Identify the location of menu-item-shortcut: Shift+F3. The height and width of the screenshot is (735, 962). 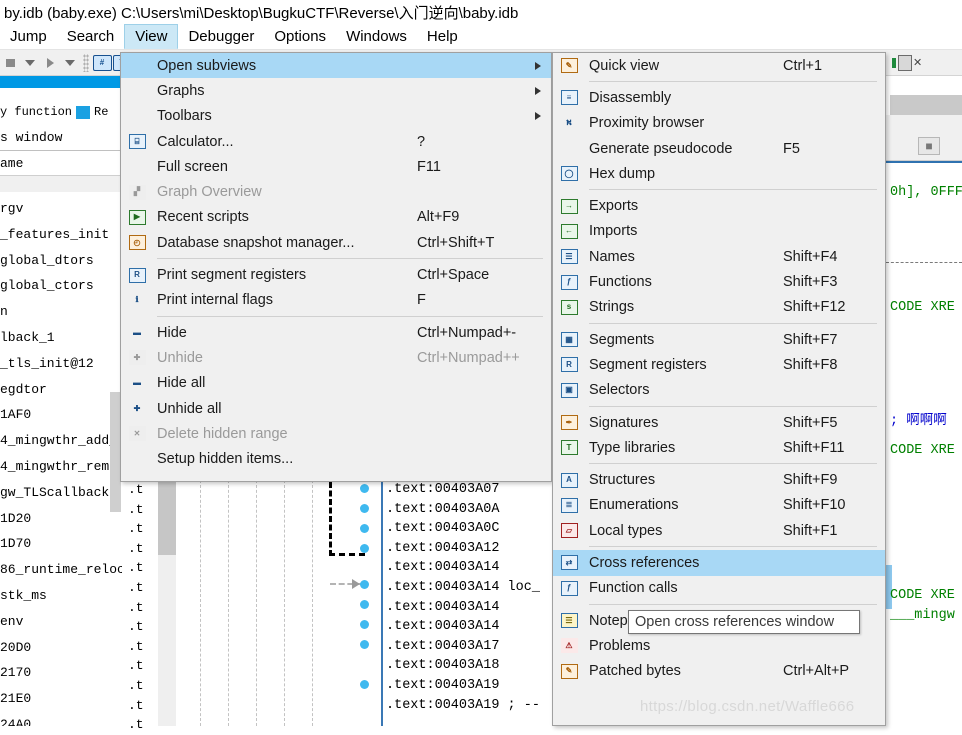
(810, 282).